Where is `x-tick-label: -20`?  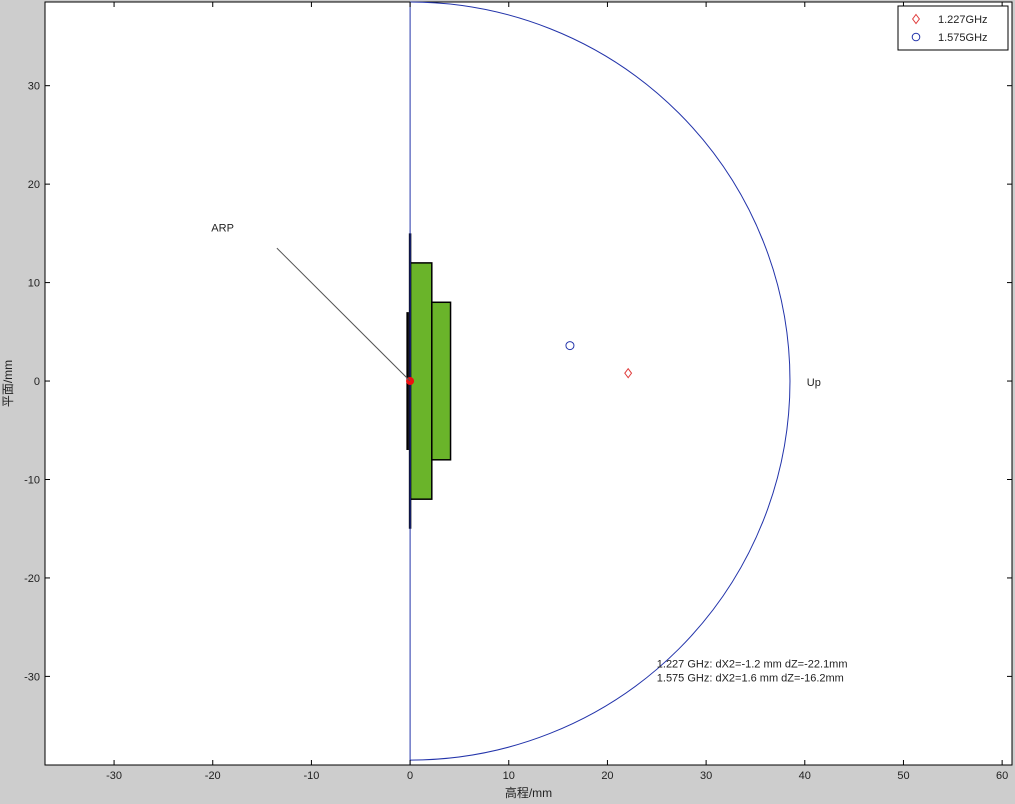 x-tick-label: -20 is located at coordinates (213, 776).